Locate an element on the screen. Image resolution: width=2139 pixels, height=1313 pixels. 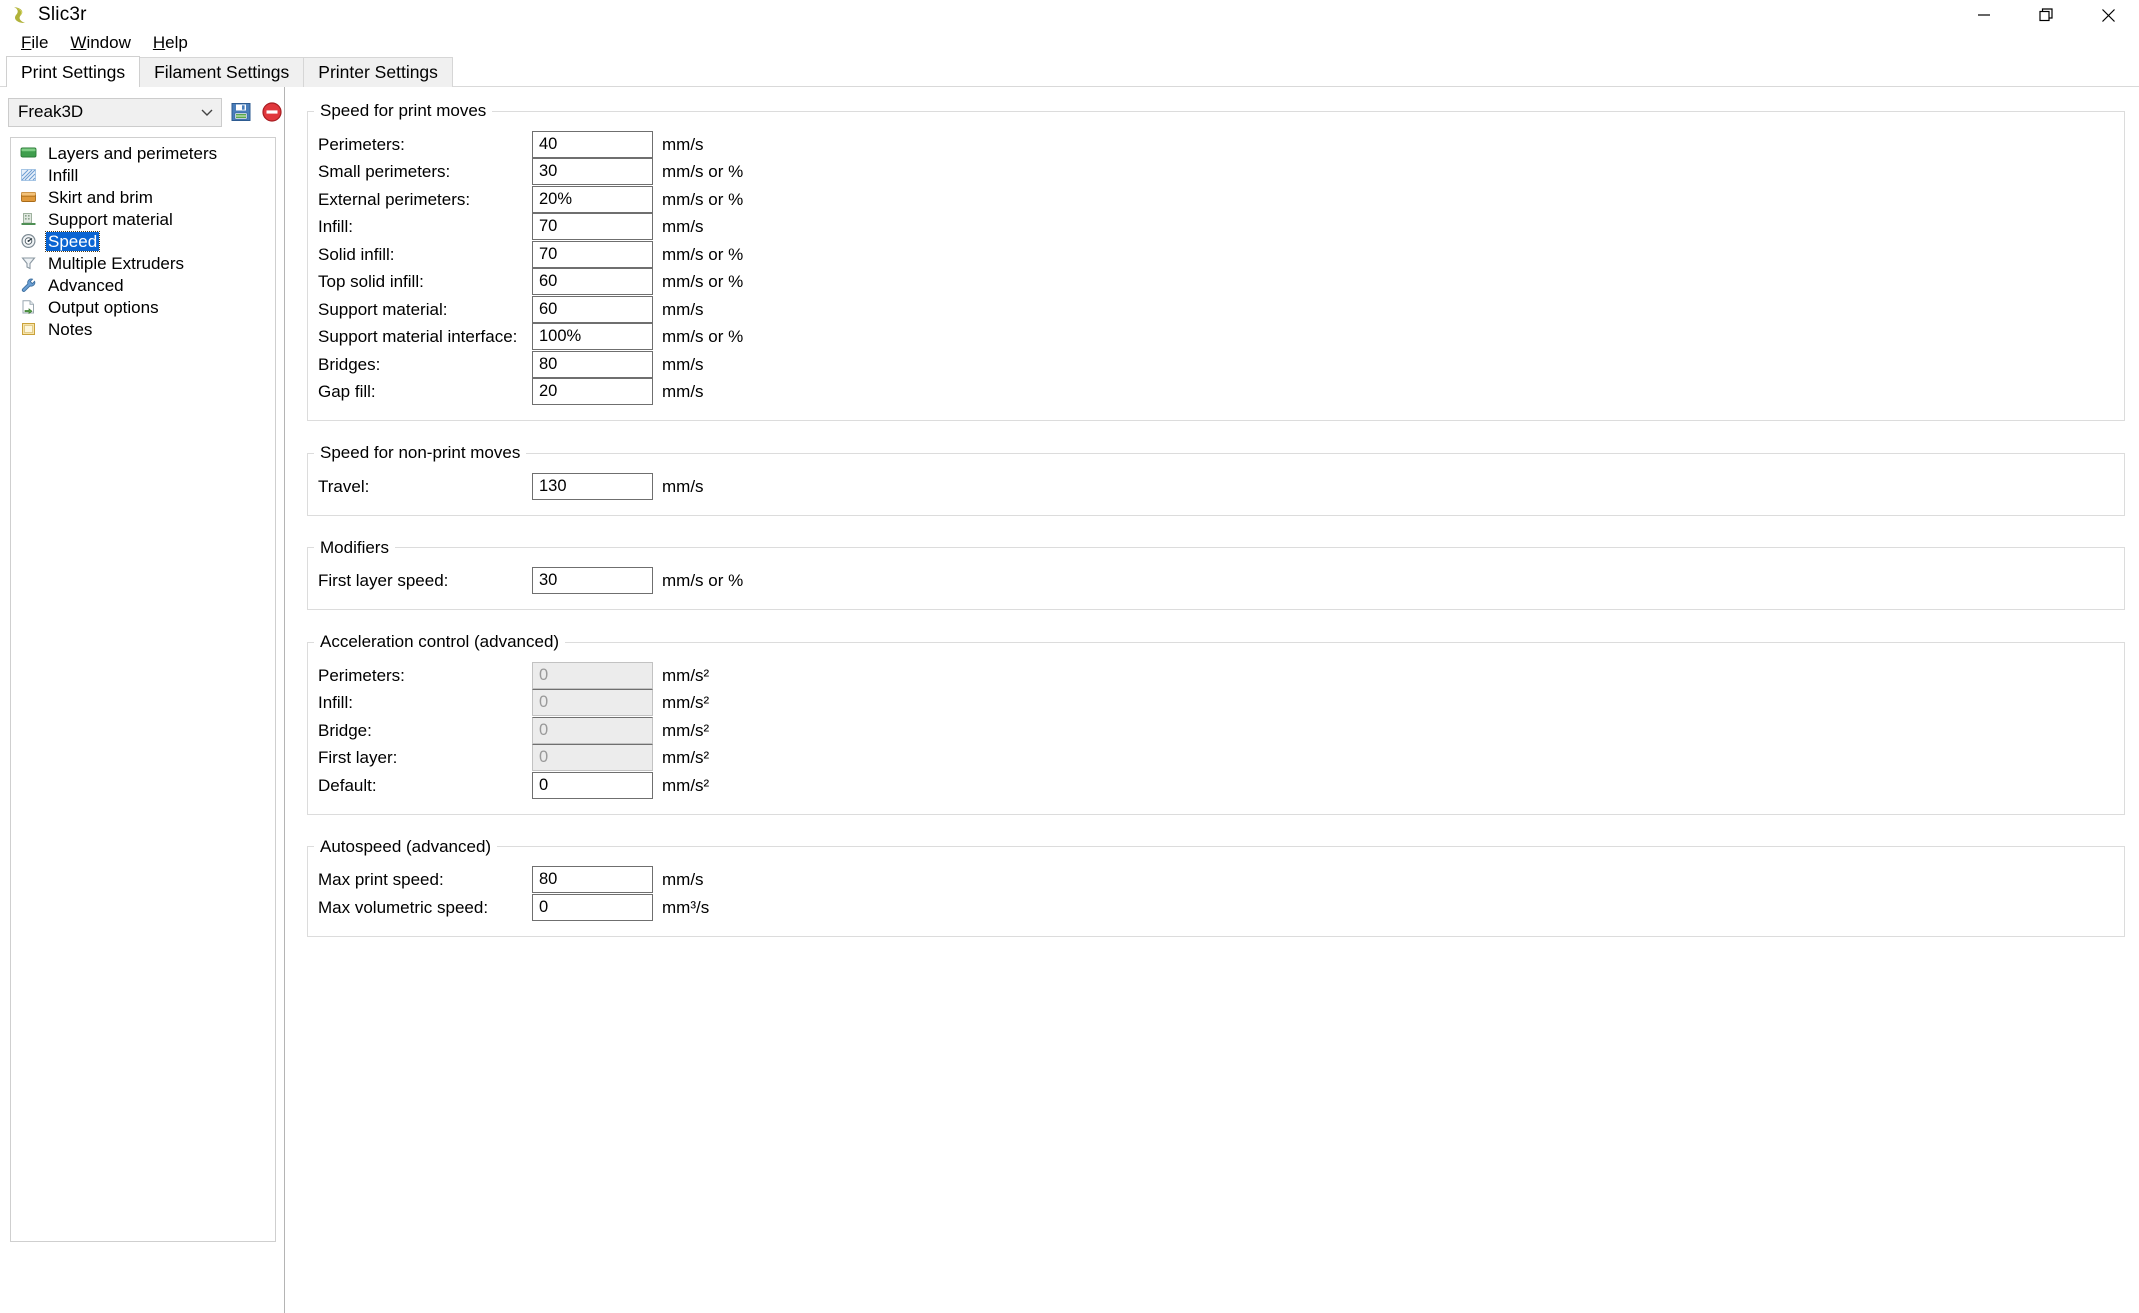
slic3r-logo-icon is located at coordinates (19, 15).